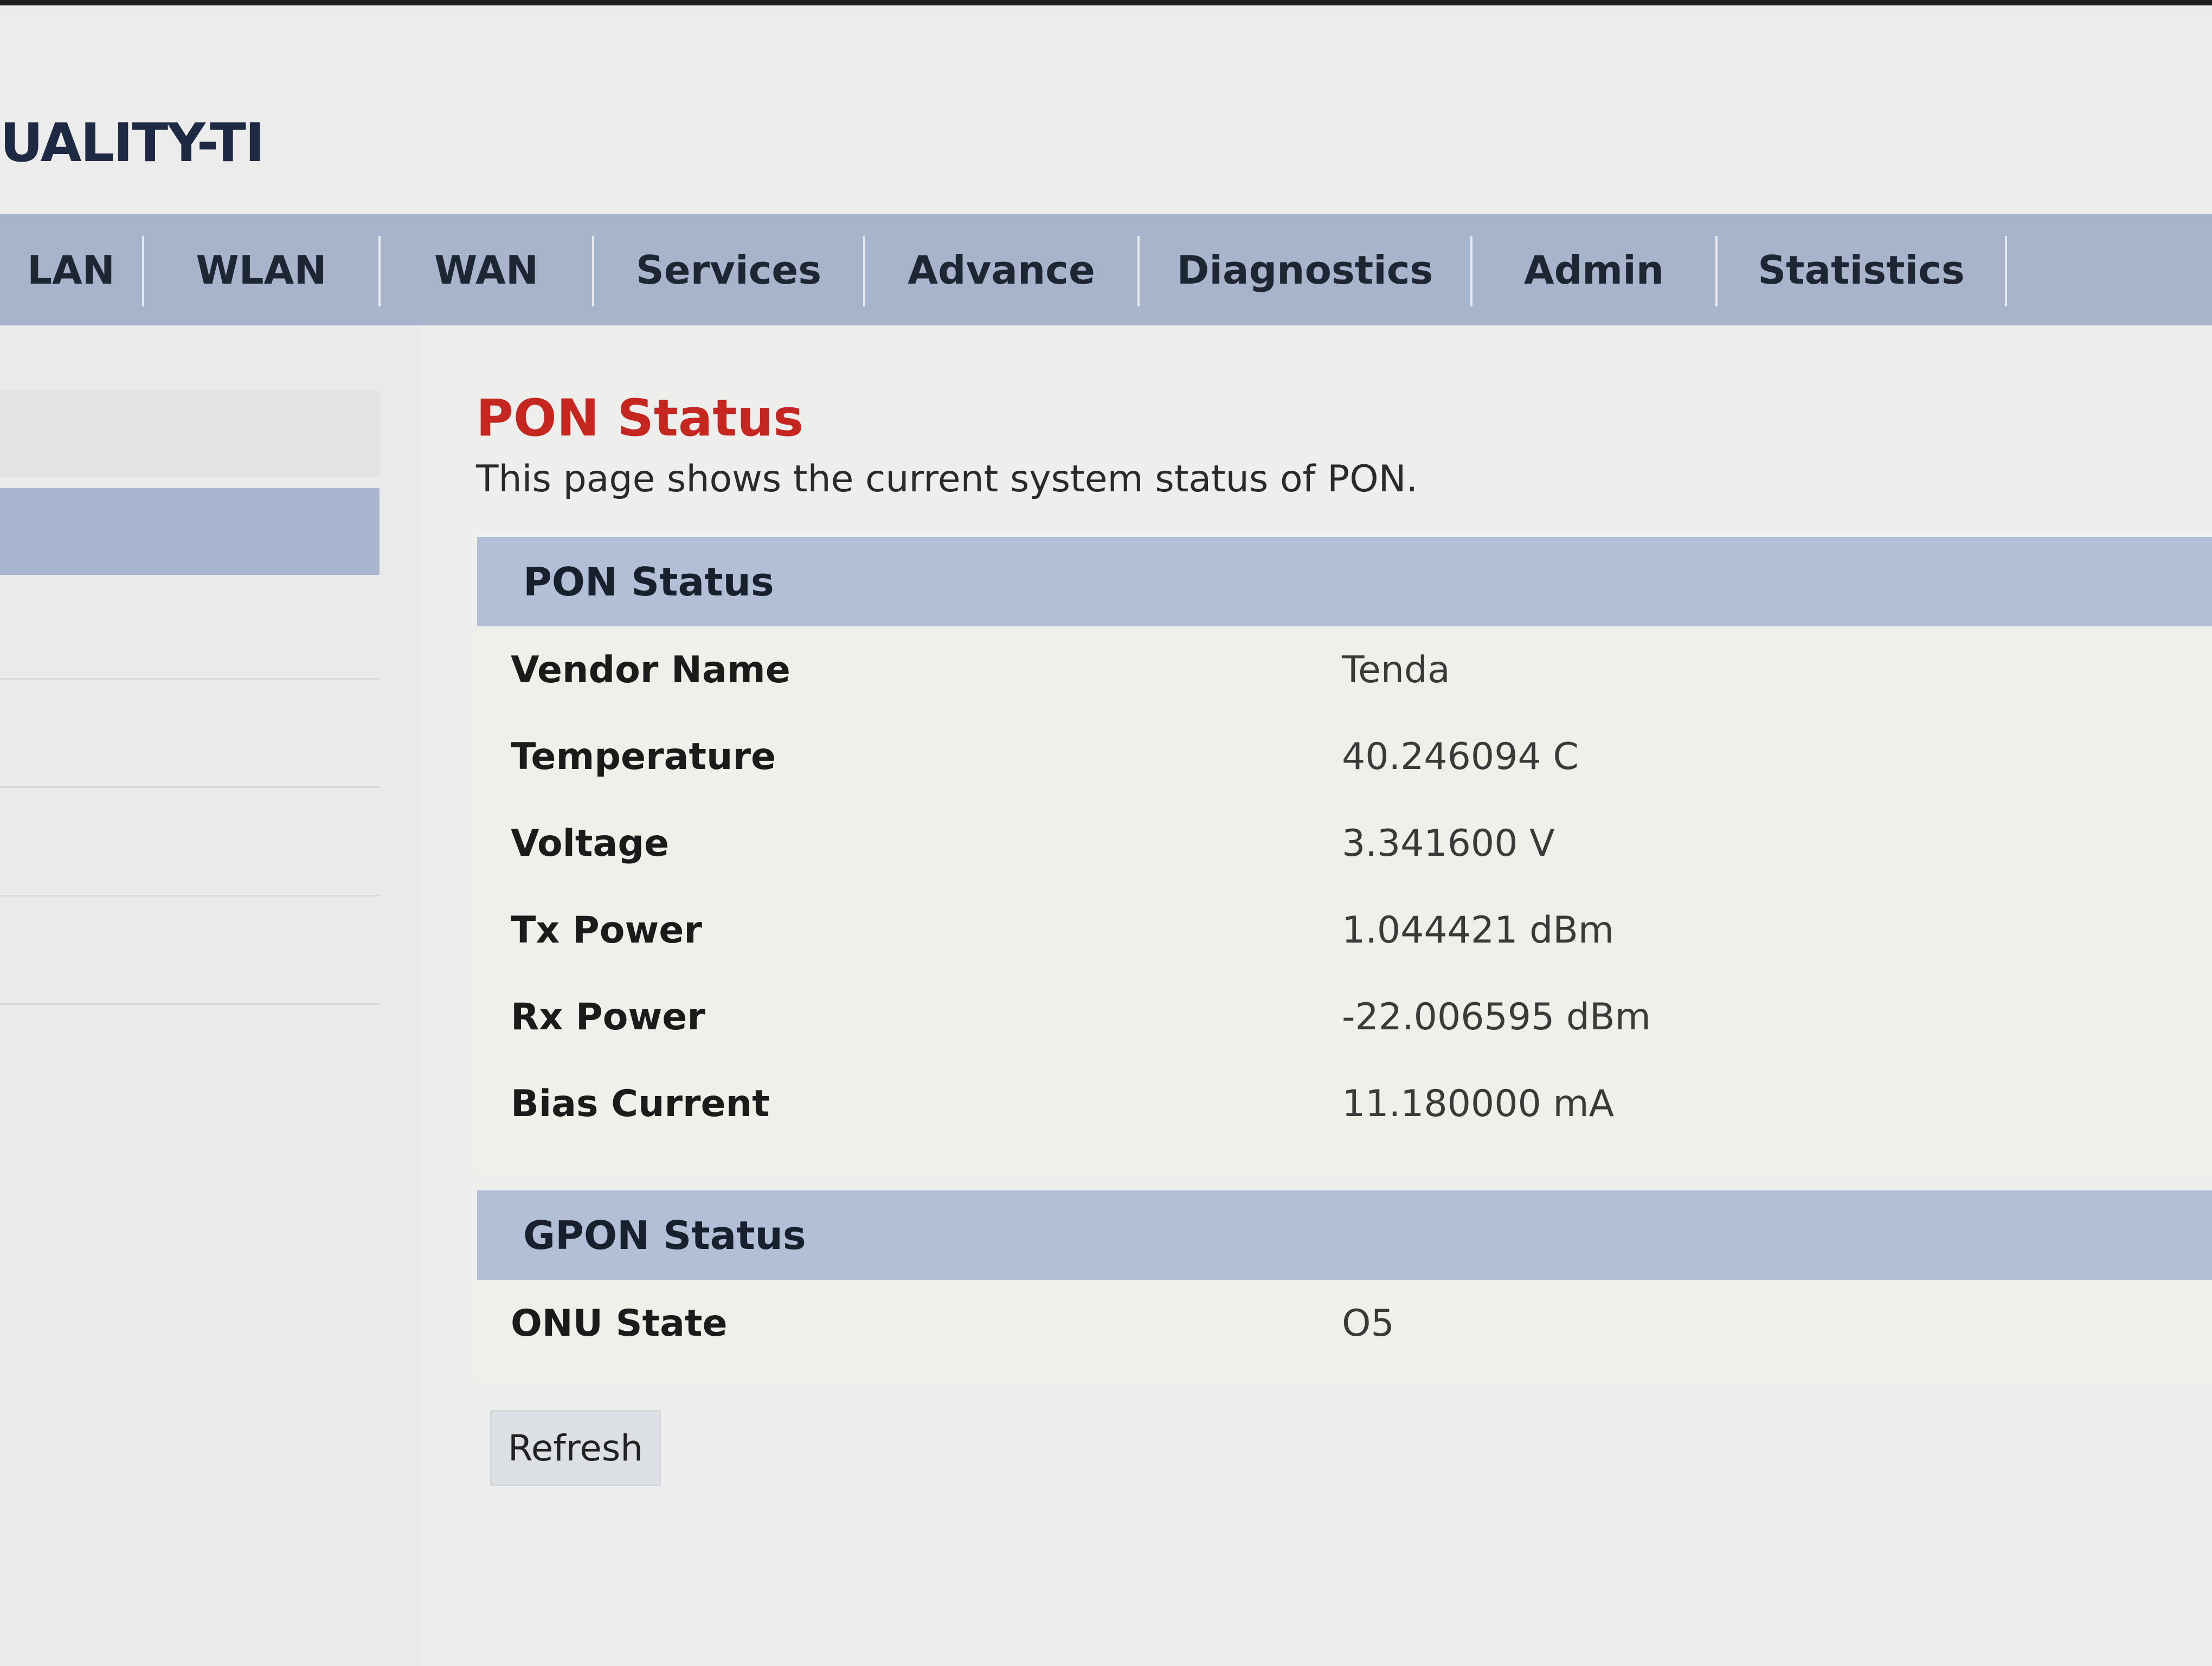 The image size is (2212, 1666). What do you see at coordinates (1344, 1235) in the screenshot?
I see `gpon-status-header: GPON Status` at bounding box center [1344, 1235].